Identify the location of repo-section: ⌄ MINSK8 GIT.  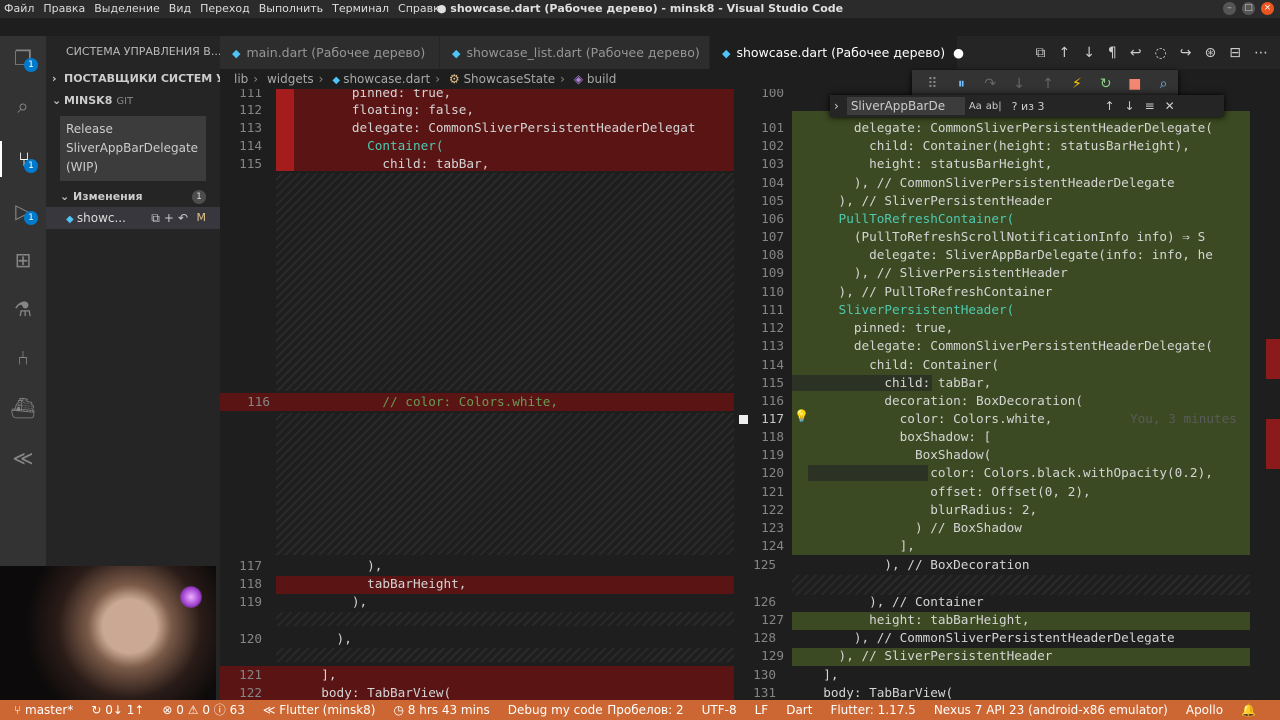
(133, 101).